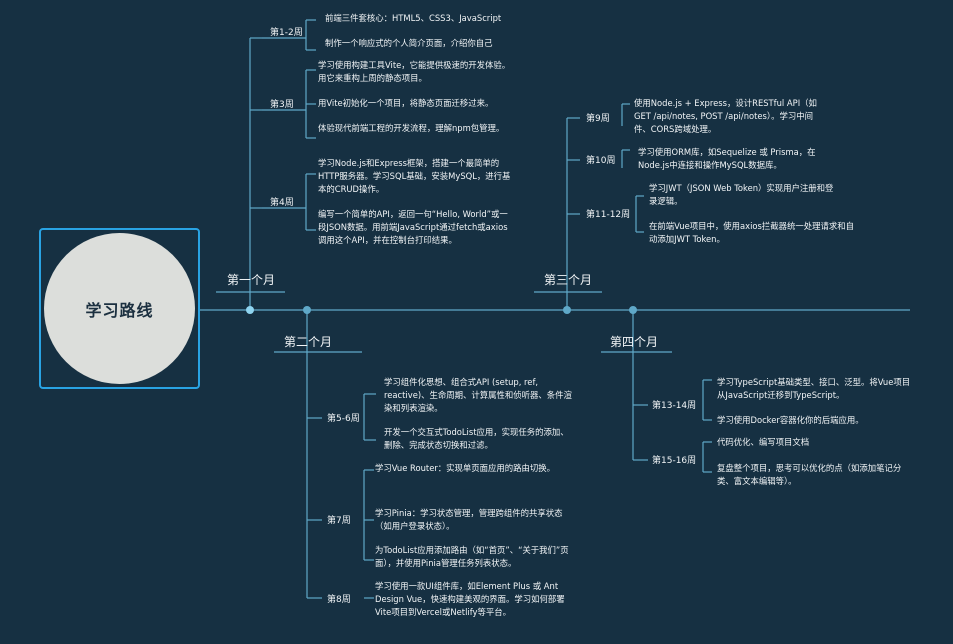  Describe the element at coordinates (469, 519) in the screenshot. I see `leaf-w7-2: 学习Pinia：学习状态管理，管理跨组件的共享状态（如用户登录状态）。` at that location.